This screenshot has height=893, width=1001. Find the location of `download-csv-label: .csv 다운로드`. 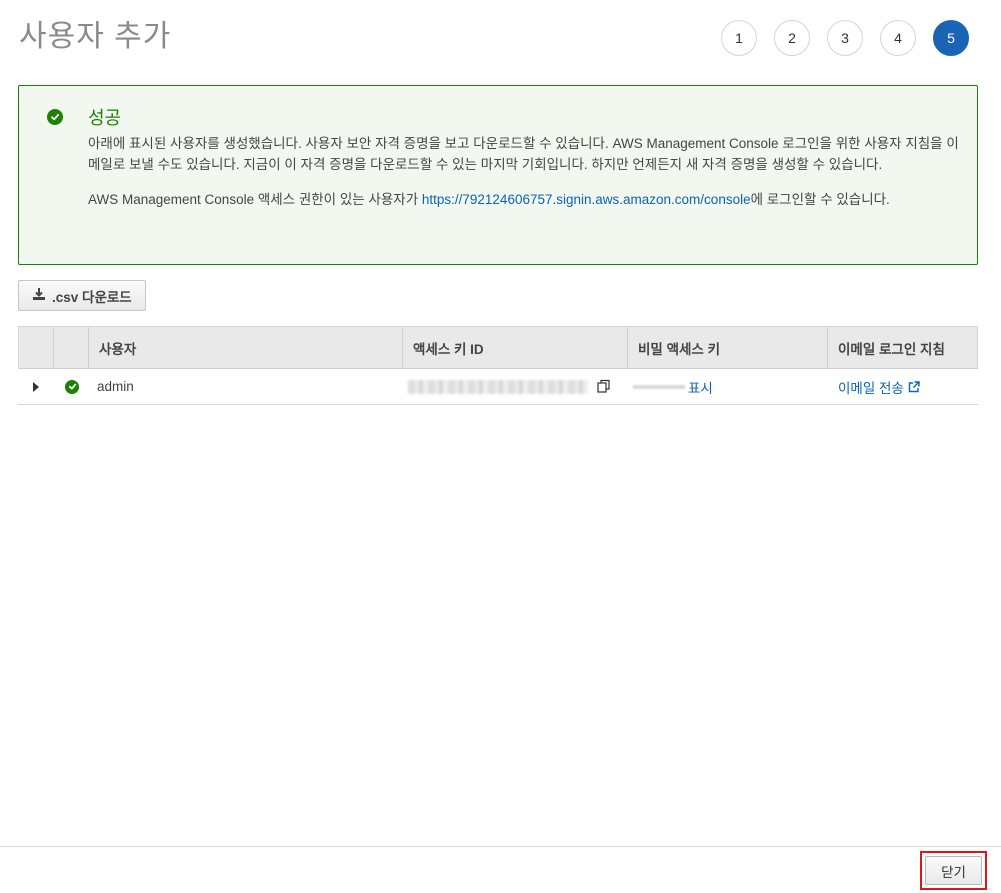

download-csv-label: .csv 다운로드 is located at coordinates (92, 297).